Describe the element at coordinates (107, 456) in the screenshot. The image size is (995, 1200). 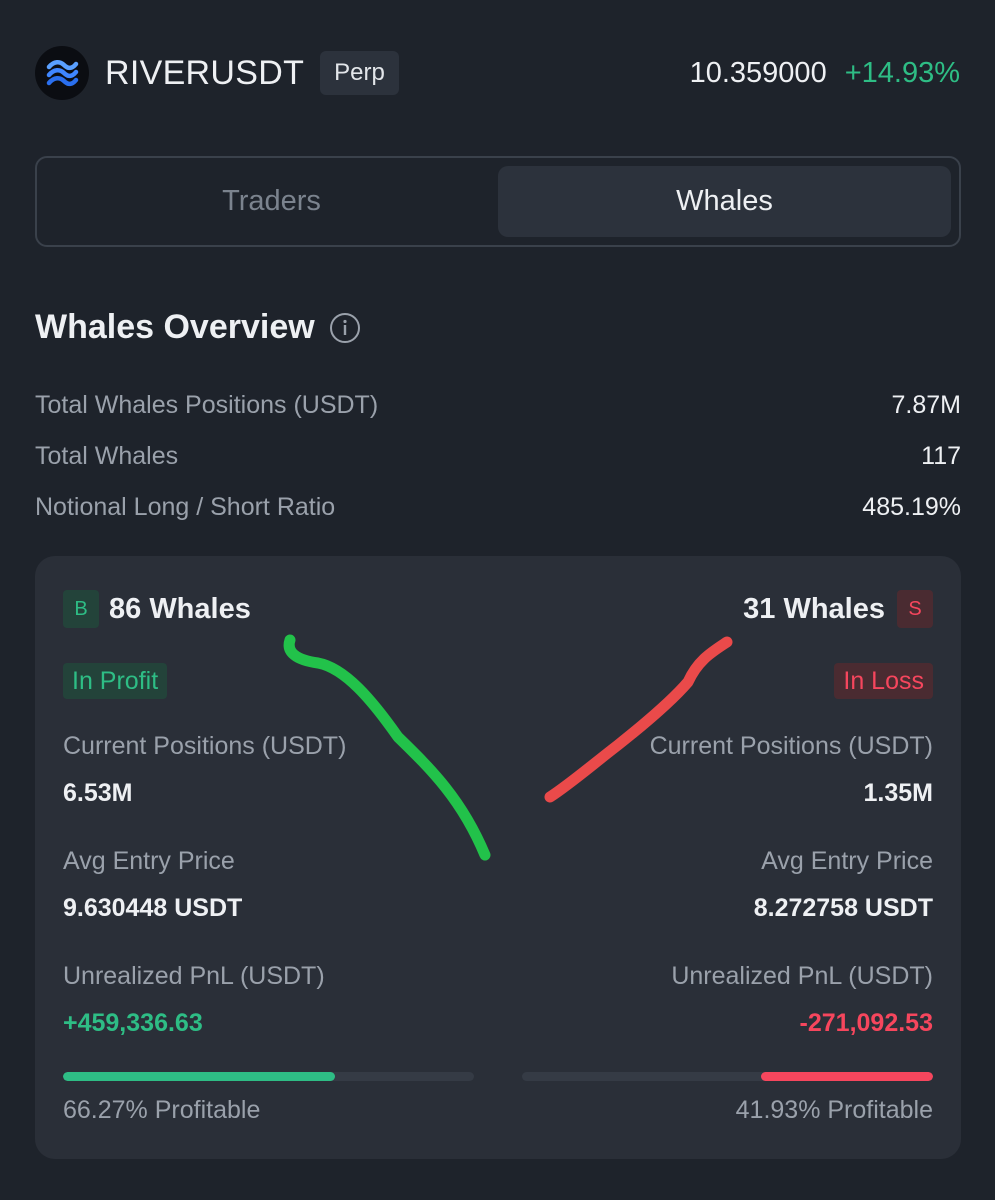
I see `stat-label: Total Whales` at that location.